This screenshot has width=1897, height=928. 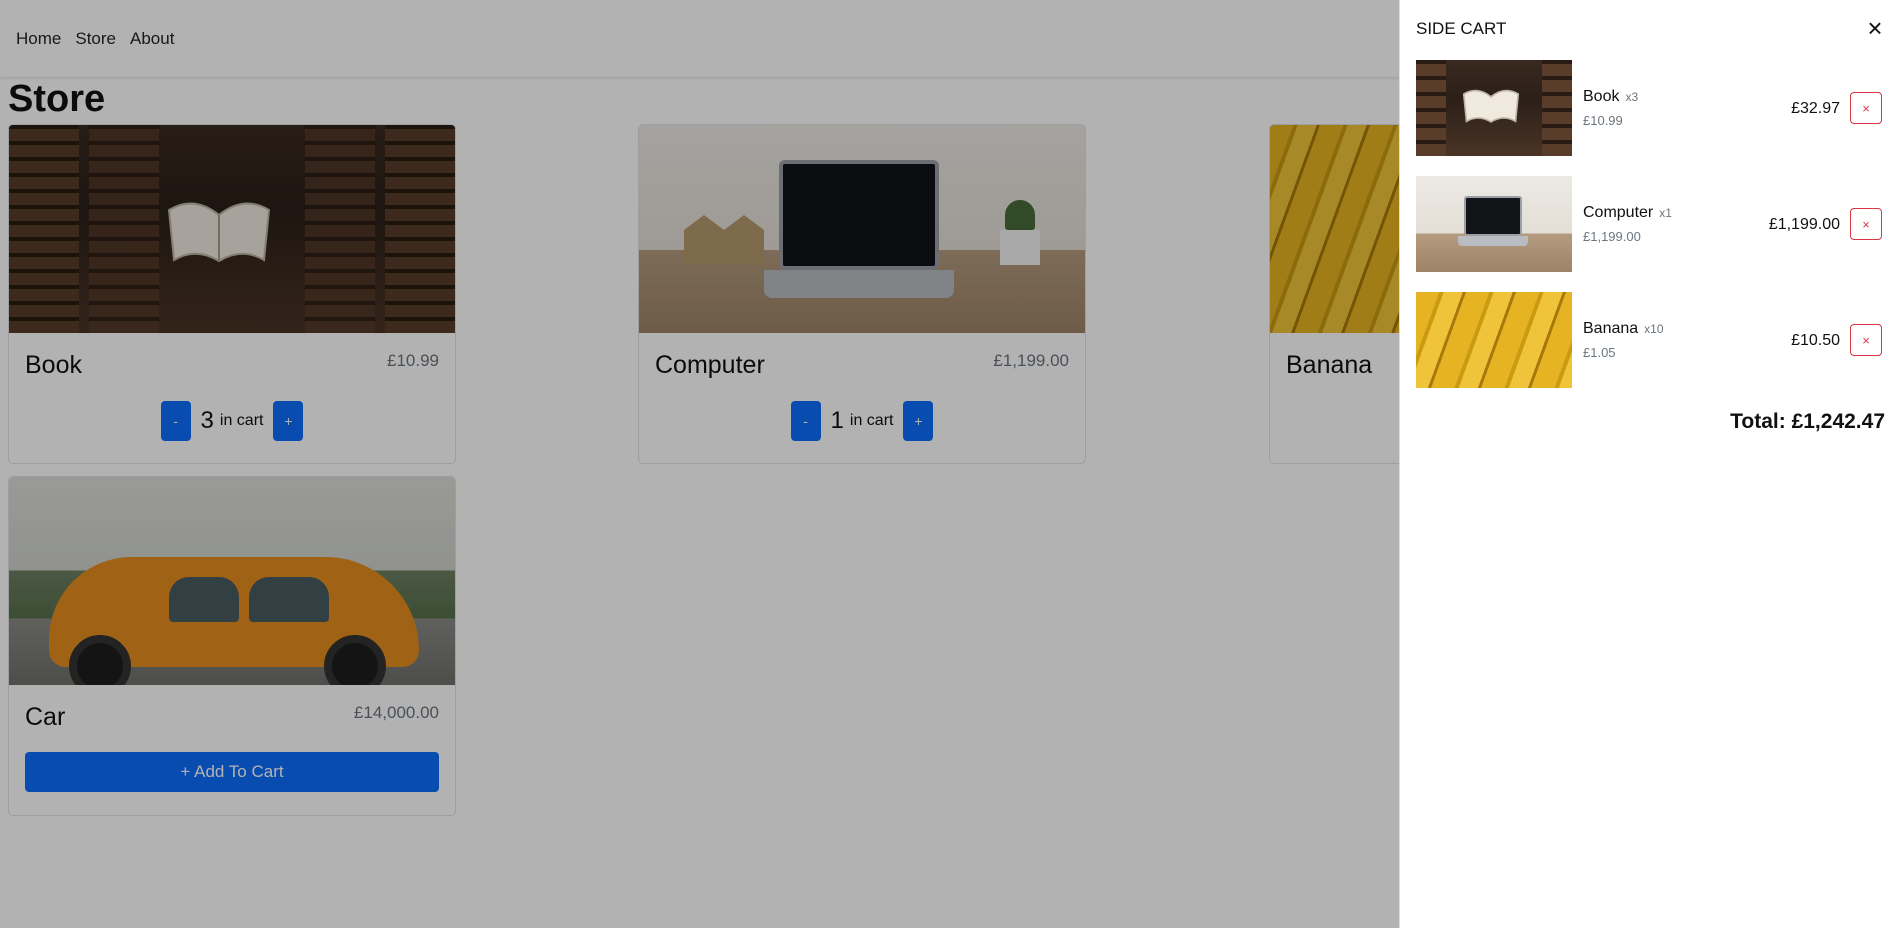 What do you see at coordinates (1665, 213) in the screenshot?
I see `cart-item-qty: x1` at bounding box center [1665, 213].